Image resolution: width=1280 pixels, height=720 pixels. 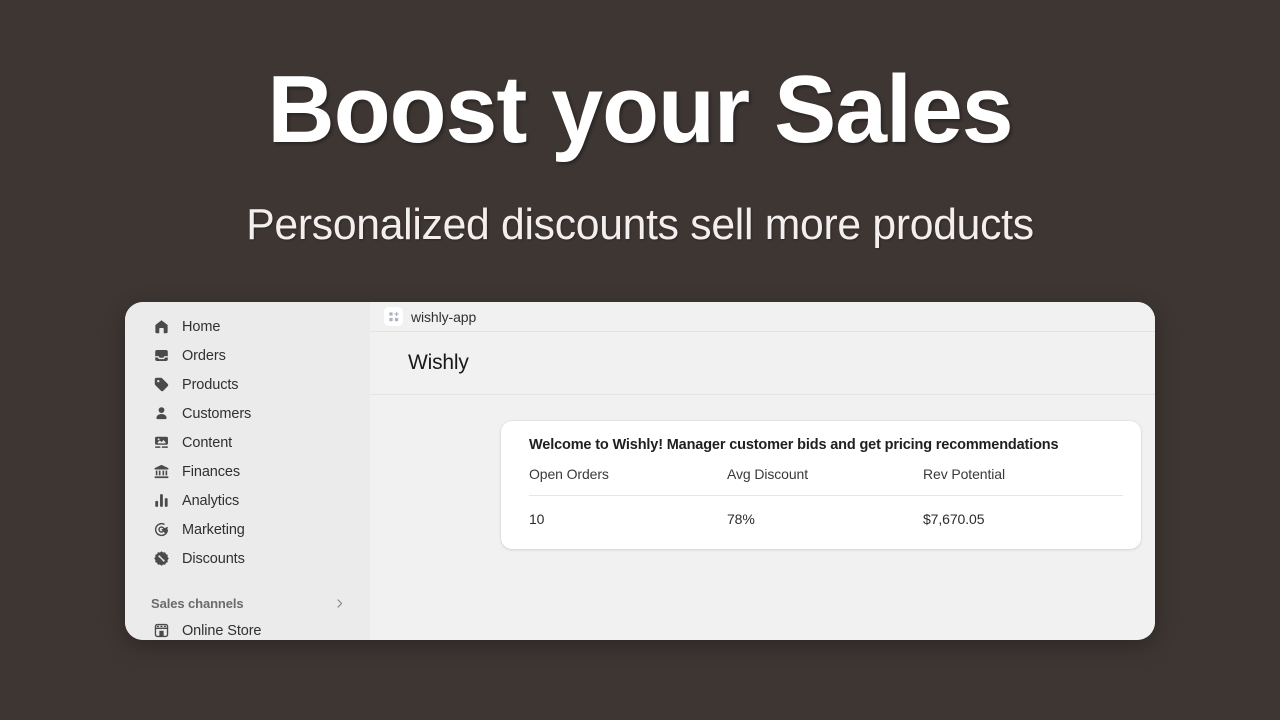 What do you see at coordinates (204, 355) in the screenshot?
I see `sidebar-item-label: Orders` at bounding box center [204, 355].